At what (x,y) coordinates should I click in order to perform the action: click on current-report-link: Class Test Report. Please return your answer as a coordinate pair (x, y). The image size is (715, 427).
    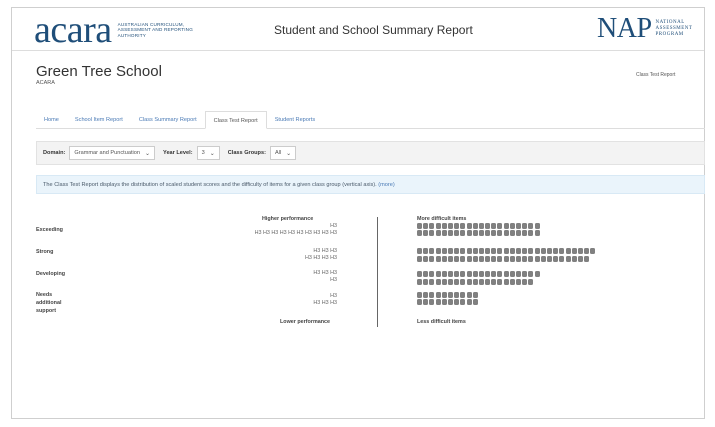
    Looking at the image, I should click on (655, 75).